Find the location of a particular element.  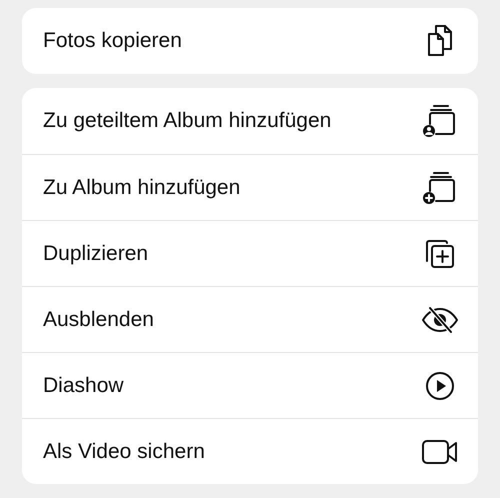

menu-item-label: Zu geteiltem Album hinzufügen is located at coordinates (187, 121).